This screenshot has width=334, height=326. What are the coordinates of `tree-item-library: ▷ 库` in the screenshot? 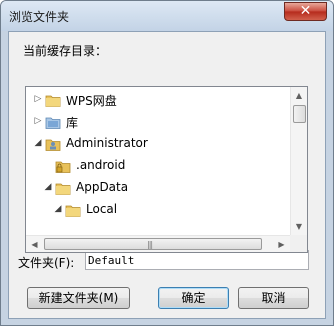 It's located at (158, 122).